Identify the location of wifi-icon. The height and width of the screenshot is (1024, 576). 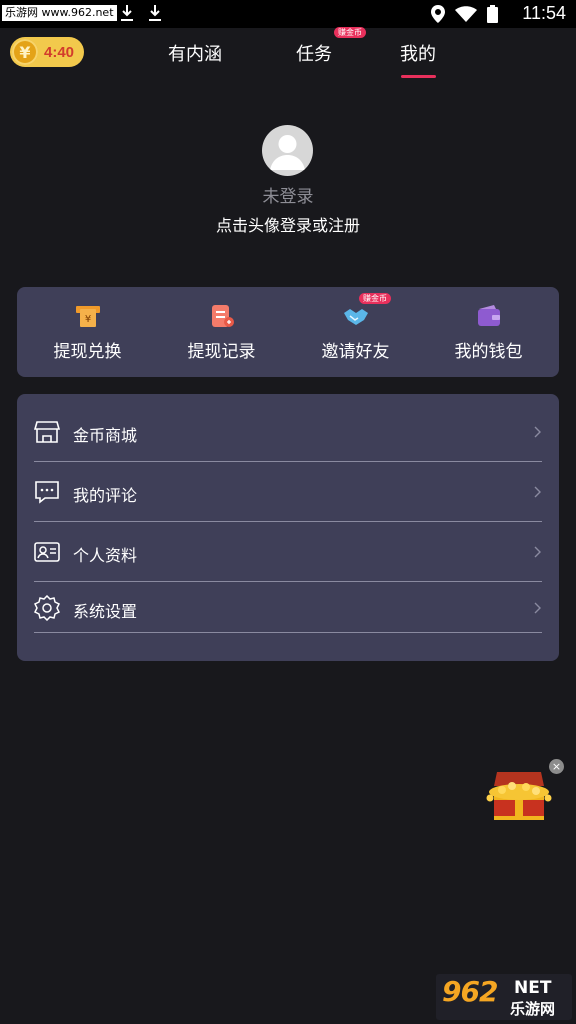
(466, 14).